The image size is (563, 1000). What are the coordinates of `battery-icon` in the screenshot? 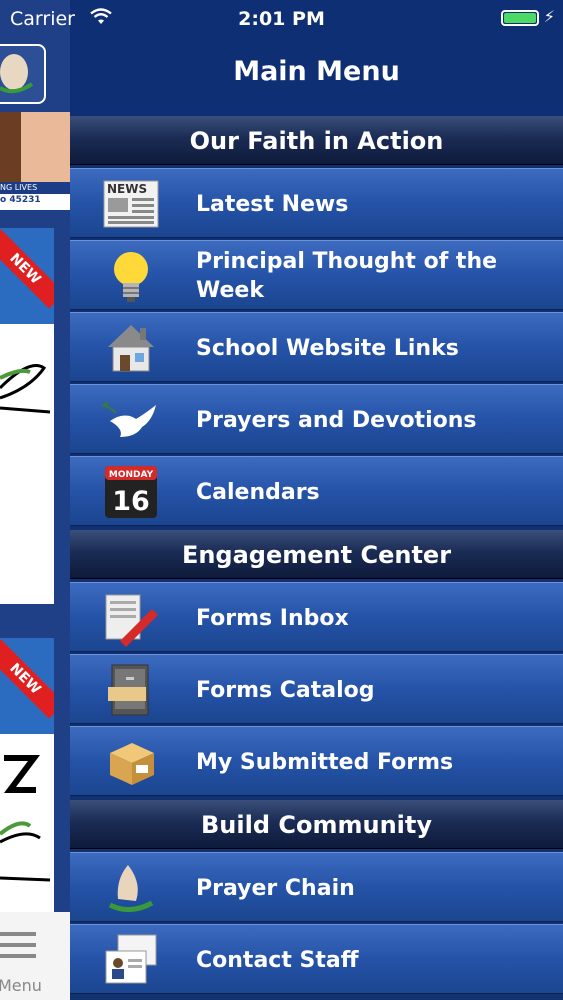 It's located at (520, 18).